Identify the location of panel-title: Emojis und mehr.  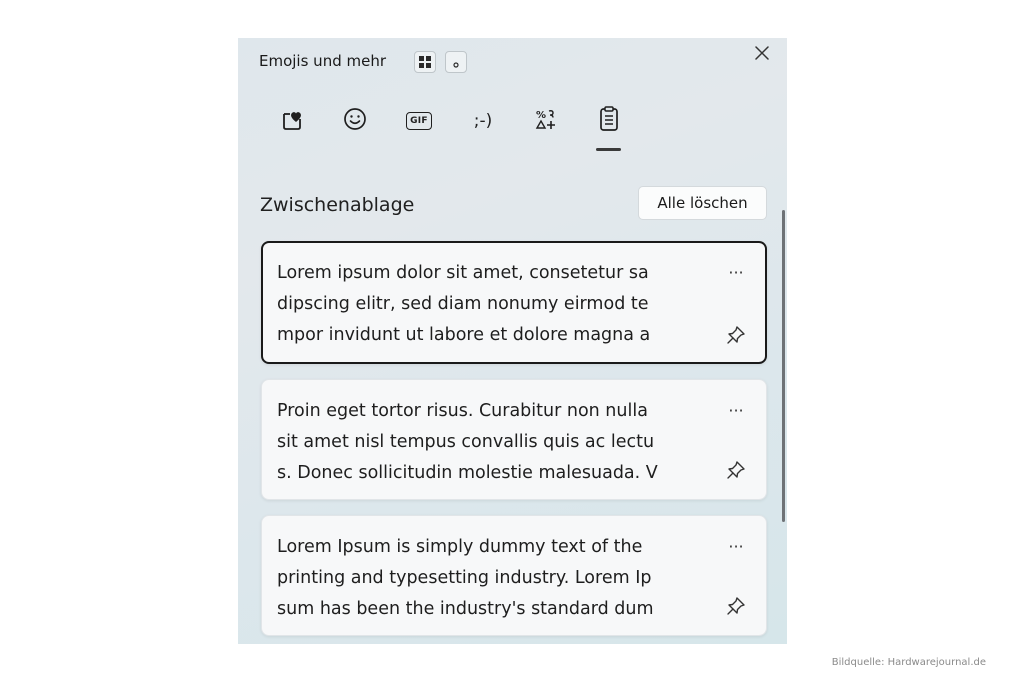
(323, 61).